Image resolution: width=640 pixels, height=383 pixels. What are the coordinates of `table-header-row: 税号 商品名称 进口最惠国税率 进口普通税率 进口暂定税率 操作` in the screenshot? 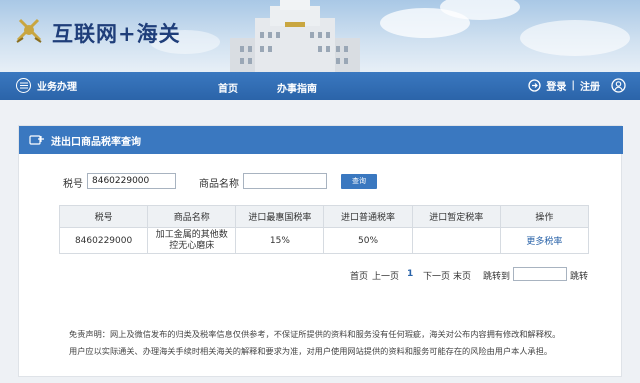 It's located at (324, 216).